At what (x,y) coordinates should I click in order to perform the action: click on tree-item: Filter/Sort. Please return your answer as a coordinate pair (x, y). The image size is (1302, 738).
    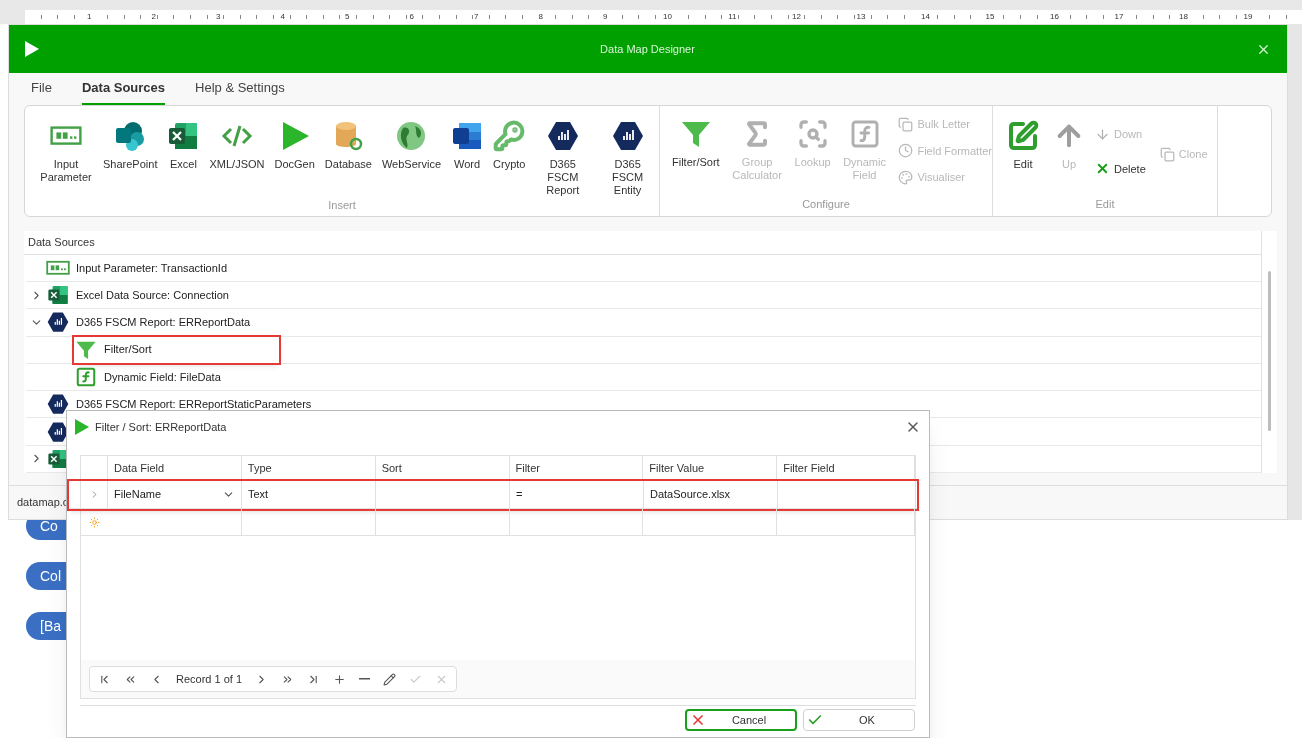
    Looking at the image, I should click on (643, 350).